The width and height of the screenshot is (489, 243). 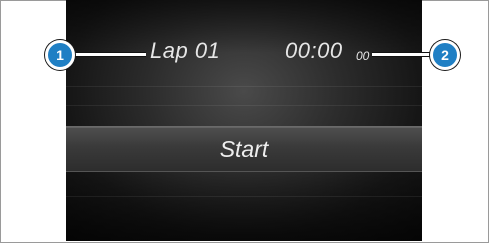 What do you see at coordinates (314, 50) in the screenshot?
I see `elapsed-time: 00:00` at bounding box center [314, 50].